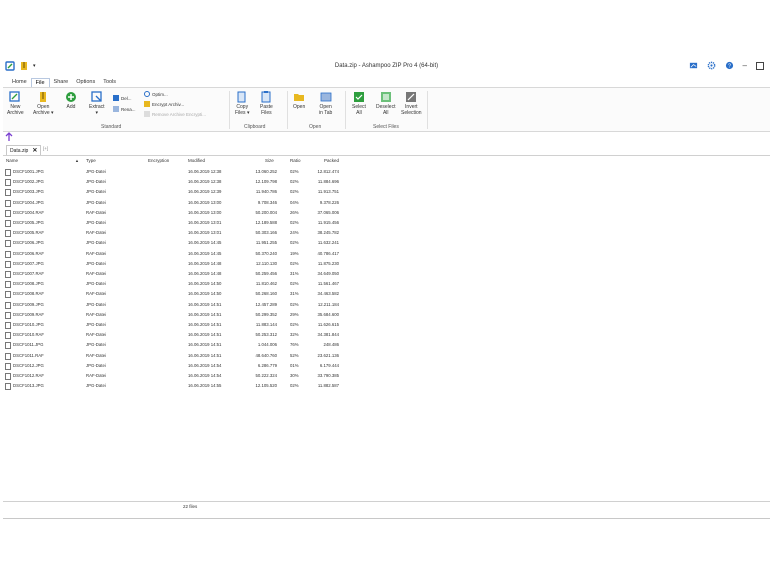 The height and width of the screenshot is (578, 770). I want to click on ribbon-separator, so click(345, 110).